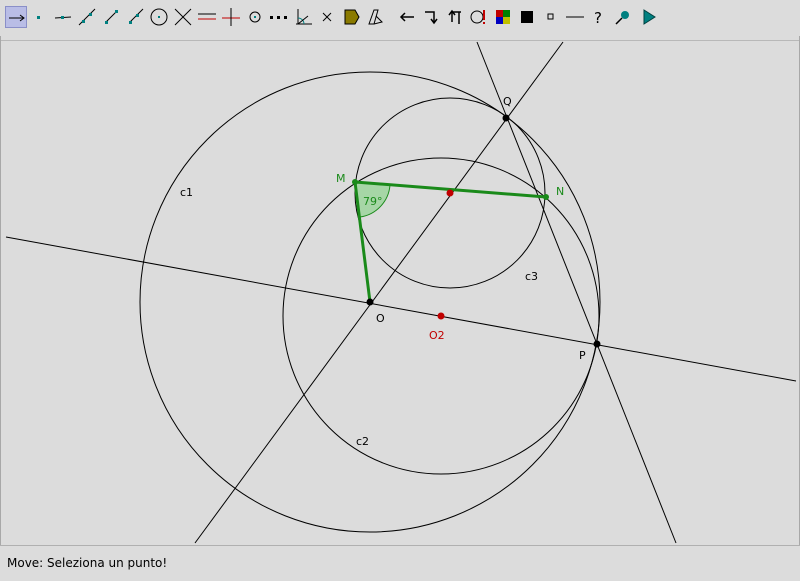 The image size is (800, 581). What do you see at coordinates (551, 17) in the screenshot?
I see `small-point-icon` at bounding box center [551, 17].